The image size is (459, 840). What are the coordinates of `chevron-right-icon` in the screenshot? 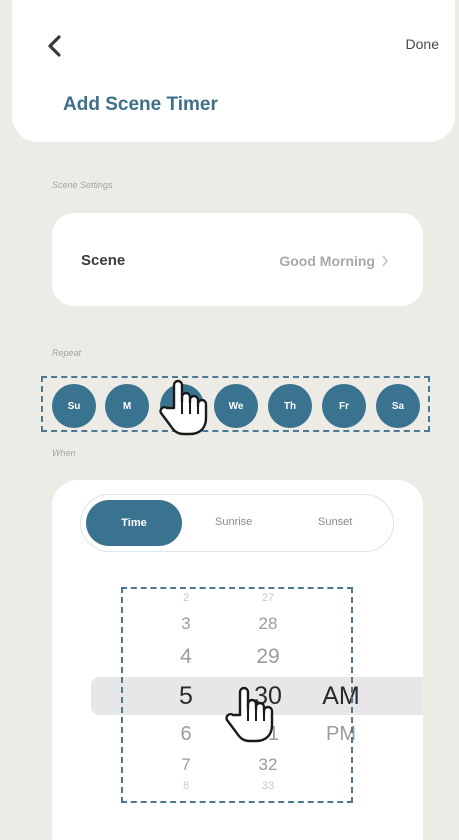 It's located at (385, 261).